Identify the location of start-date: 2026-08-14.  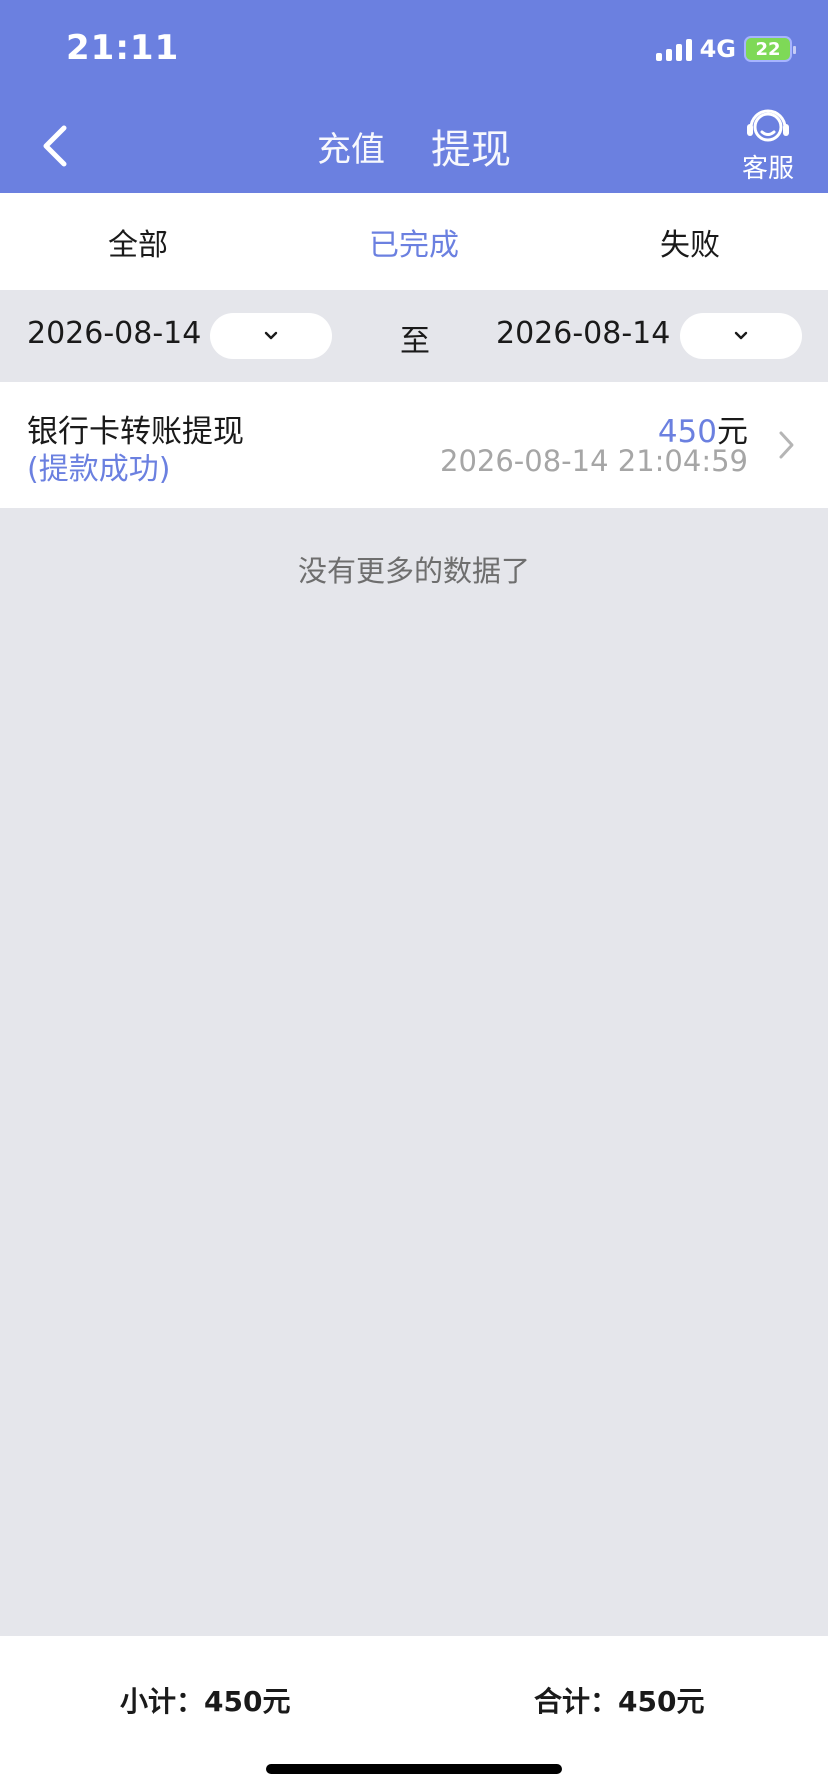
(114, 333).